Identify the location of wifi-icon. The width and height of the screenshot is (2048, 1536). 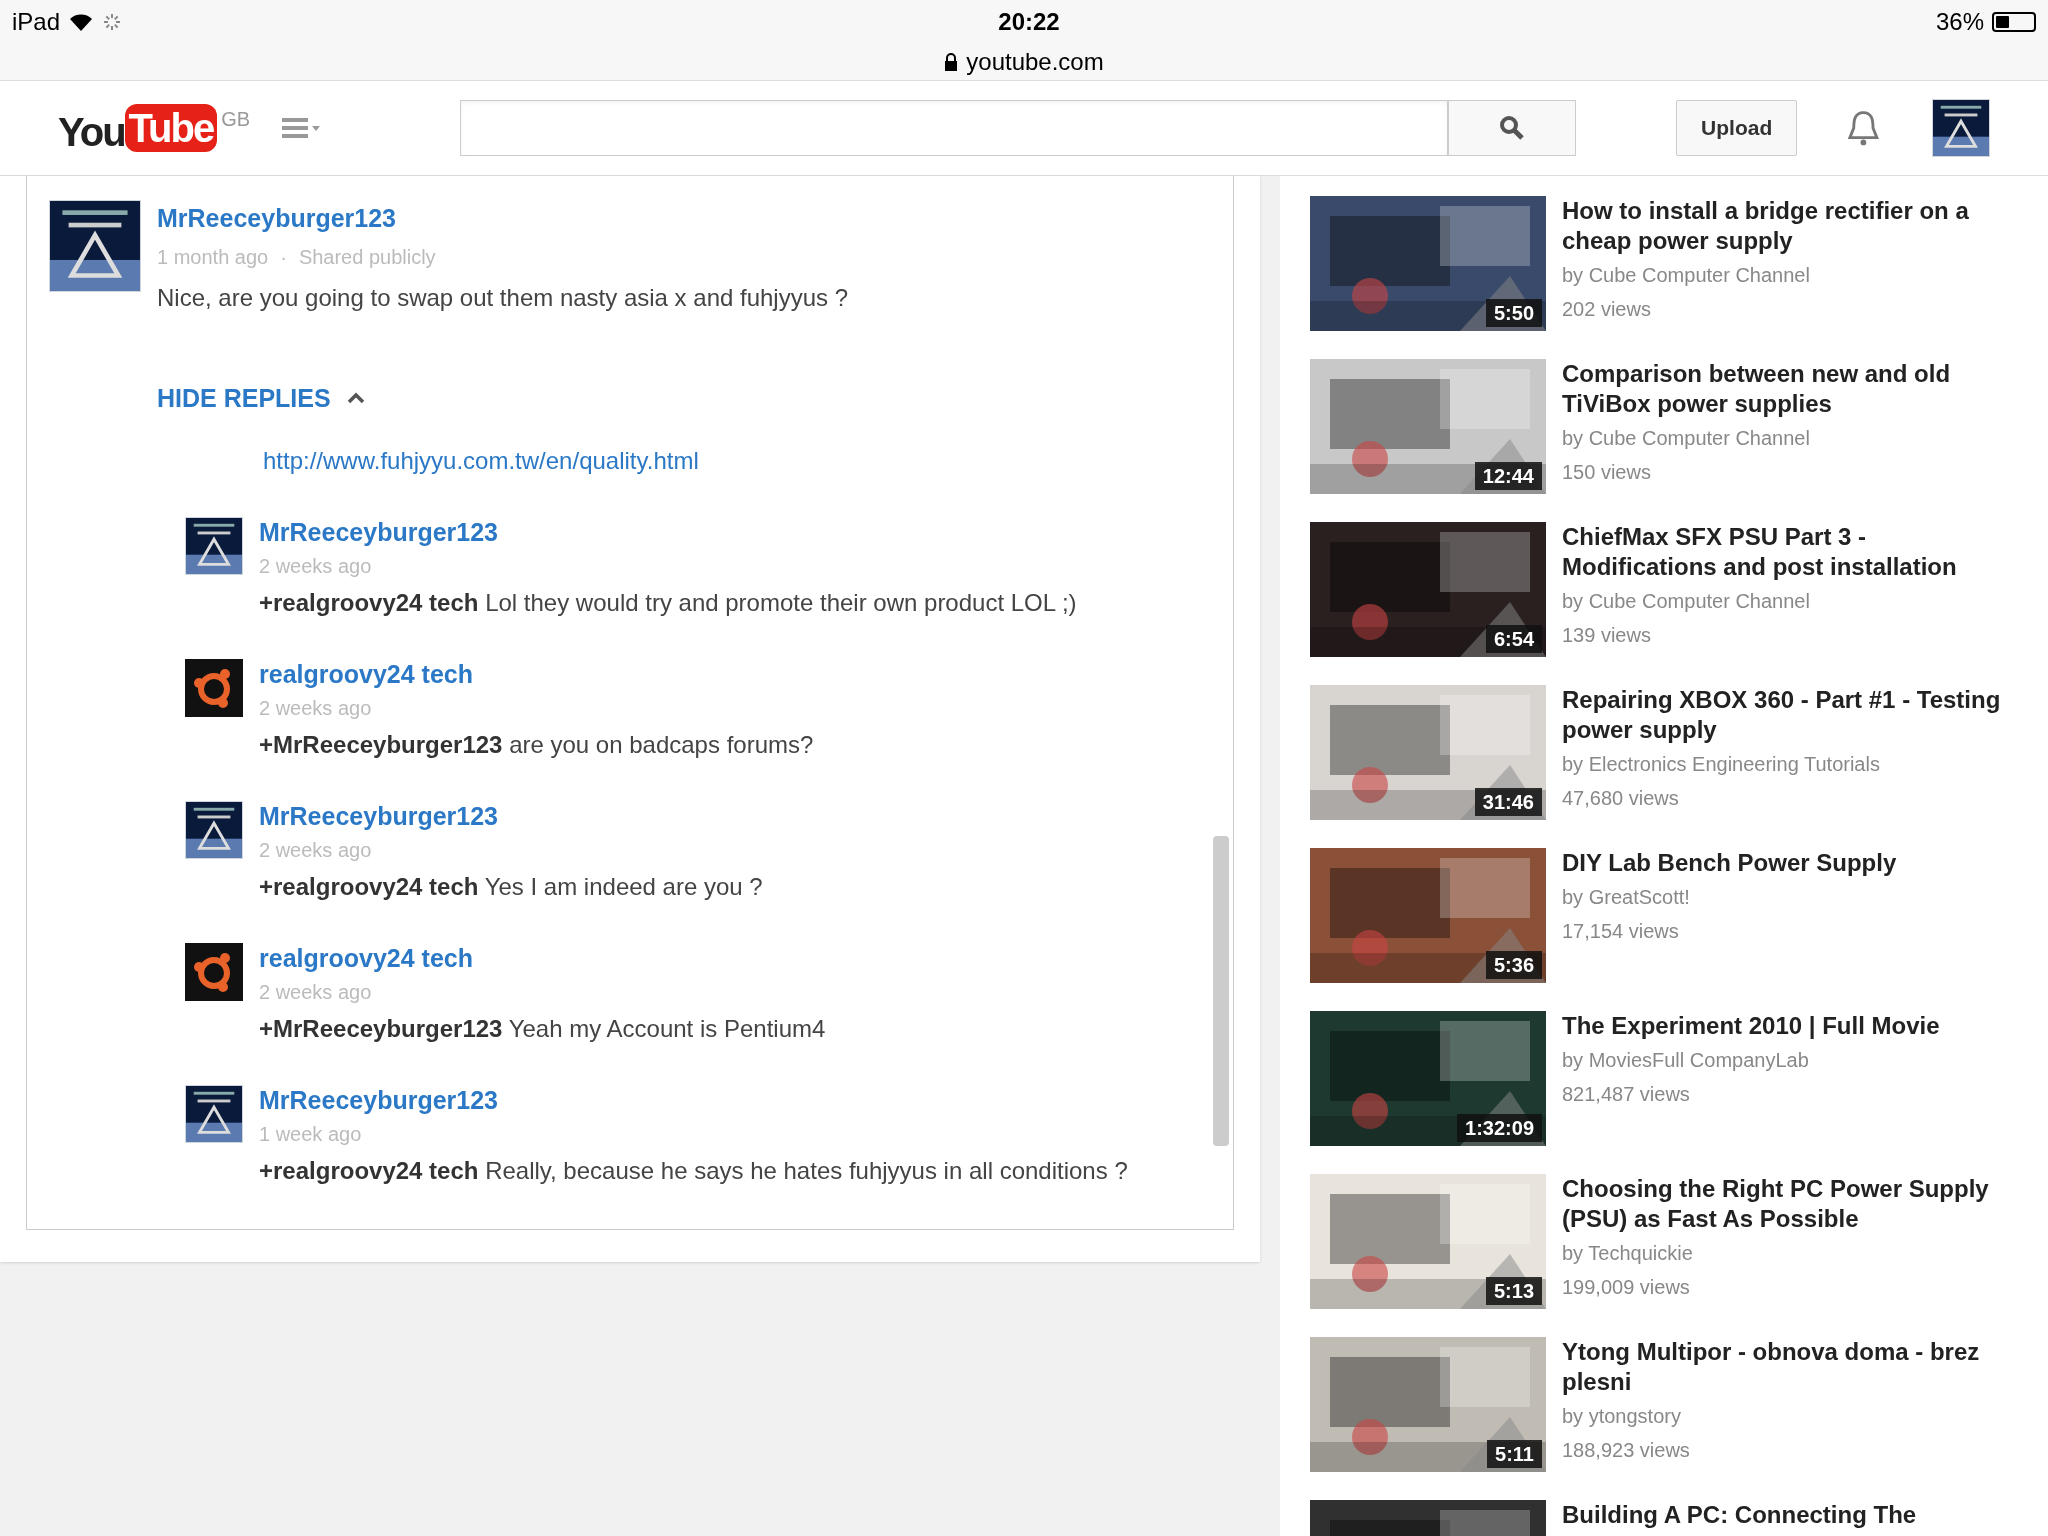
(81, 22).